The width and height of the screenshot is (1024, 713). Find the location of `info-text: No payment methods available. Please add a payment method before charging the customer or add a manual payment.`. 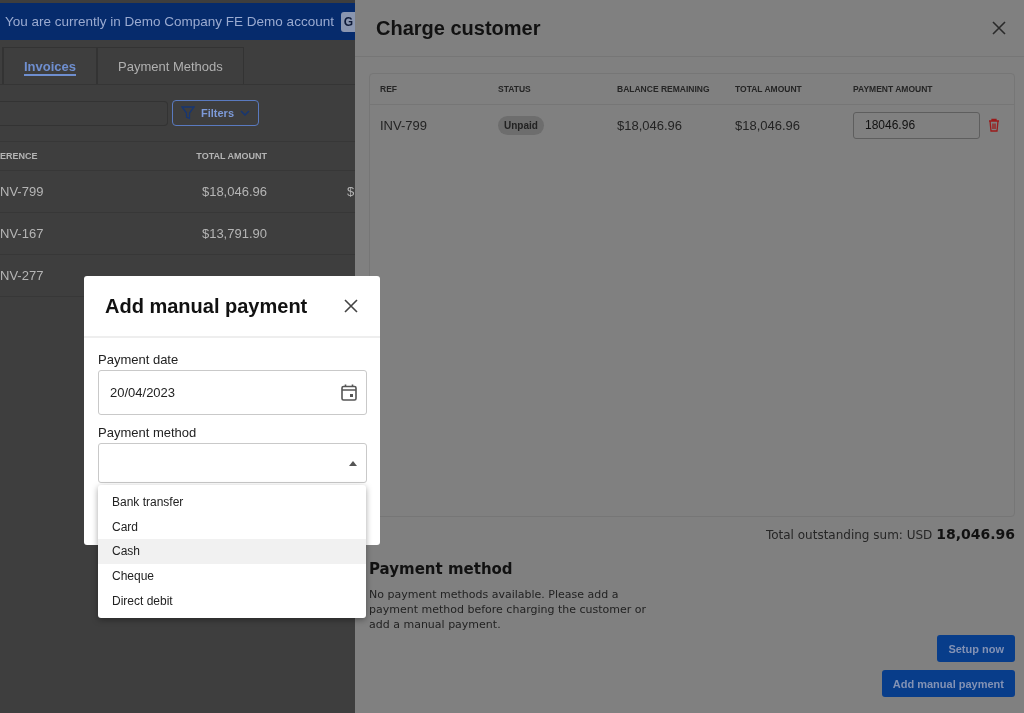

info-text: No payment methods available. Please add a payment method before charging the customer or add a manual payment. is located at coordinates (508, 609).